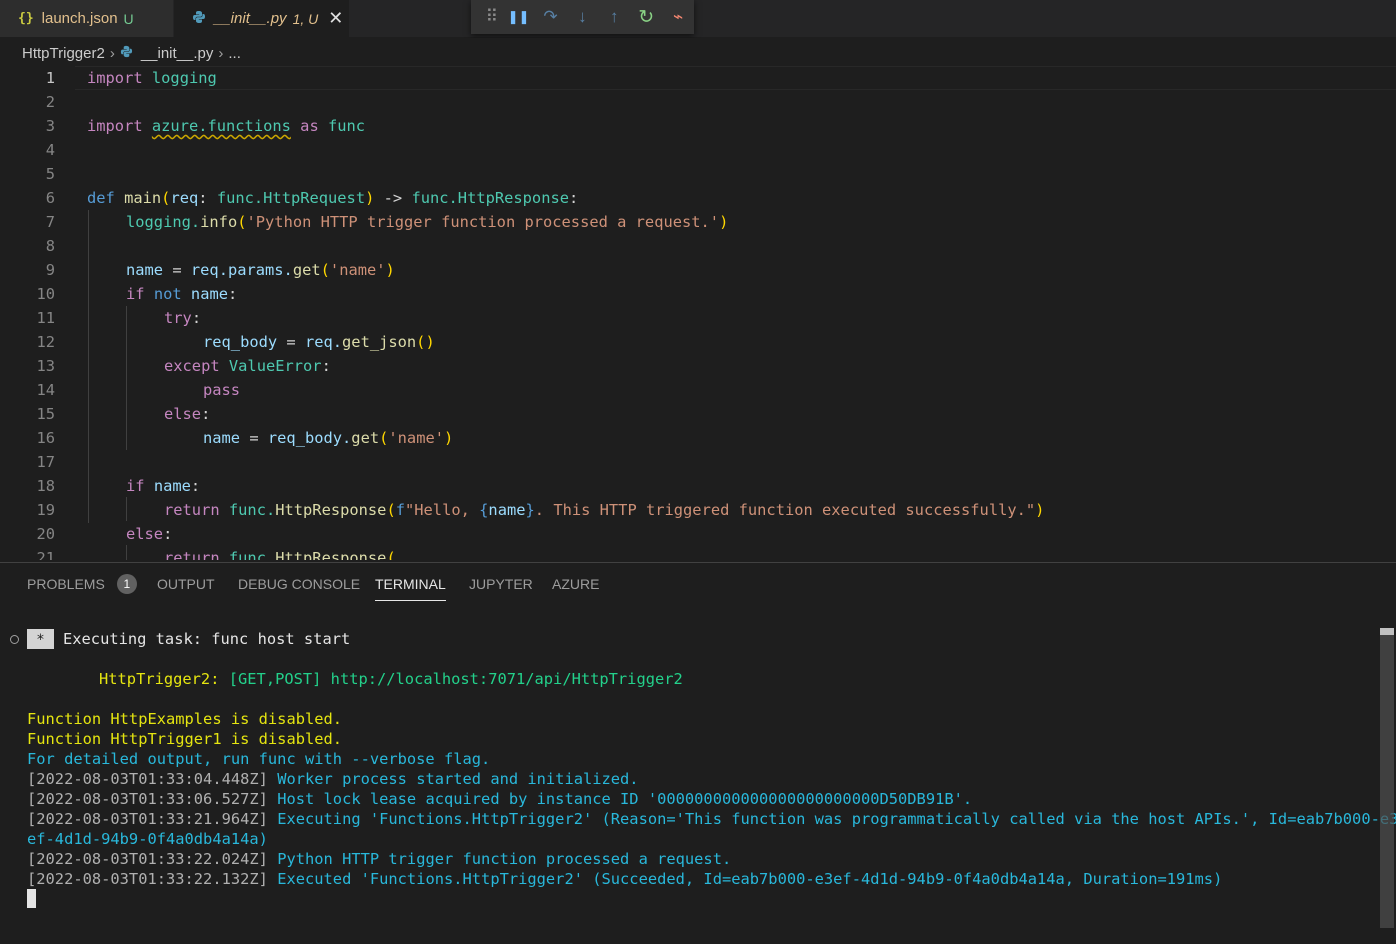 The height and width of the screenshot is (944, 1396). What do you see at coordinates (698, 553) in the screenshot?
I see `code-line: 21 return func.HttpResponse(` at bounding box center [698, 553].